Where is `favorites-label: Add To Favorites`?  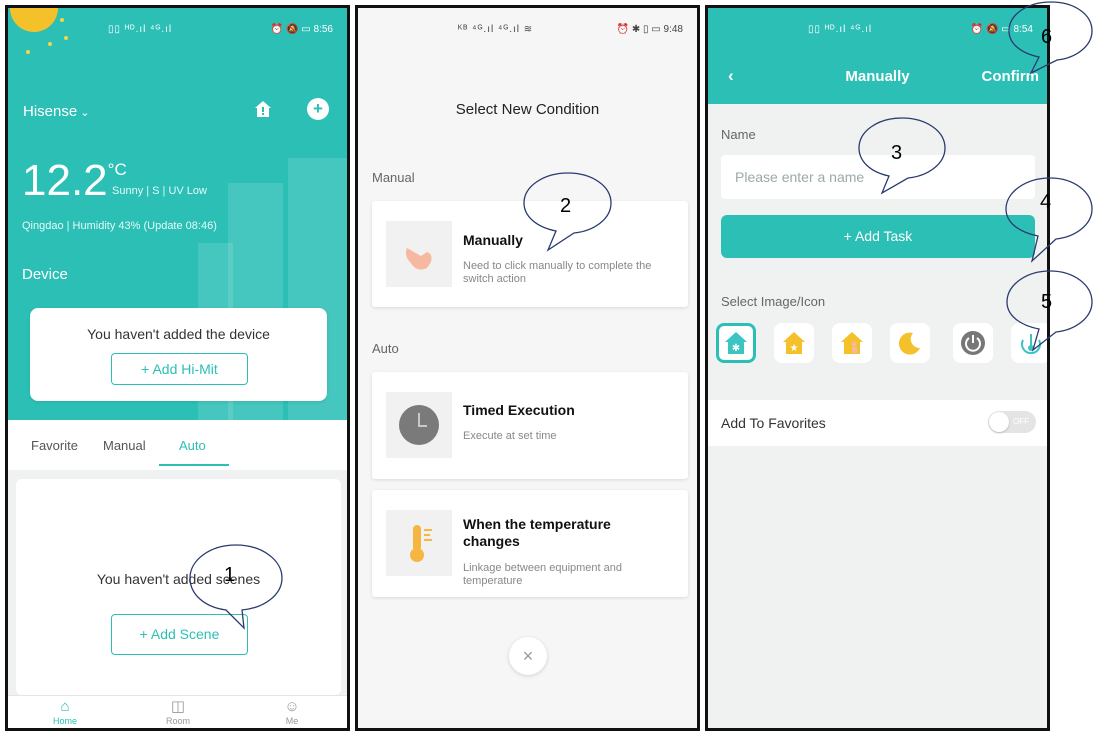 favorites-label: Add To Favorites is located at coordinates (773, 423).